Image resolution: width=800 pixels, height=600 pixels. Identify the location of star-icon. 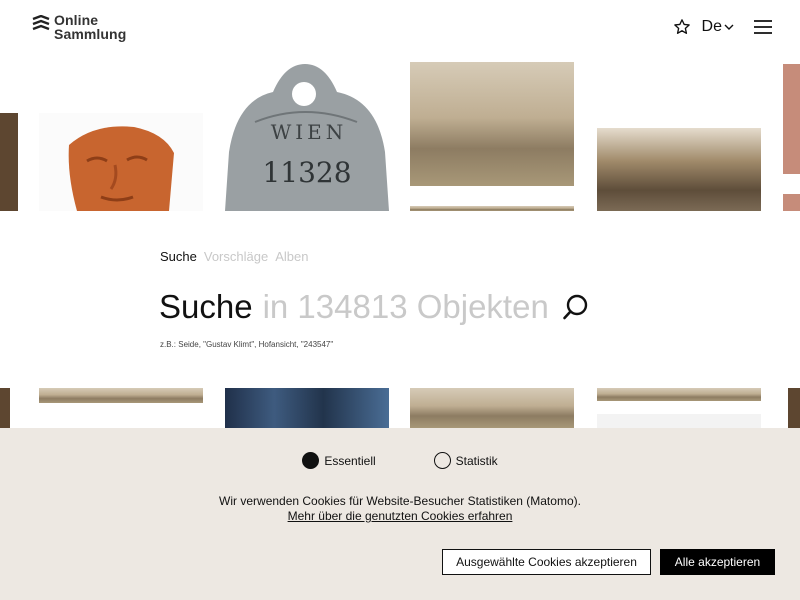
(682, 27).